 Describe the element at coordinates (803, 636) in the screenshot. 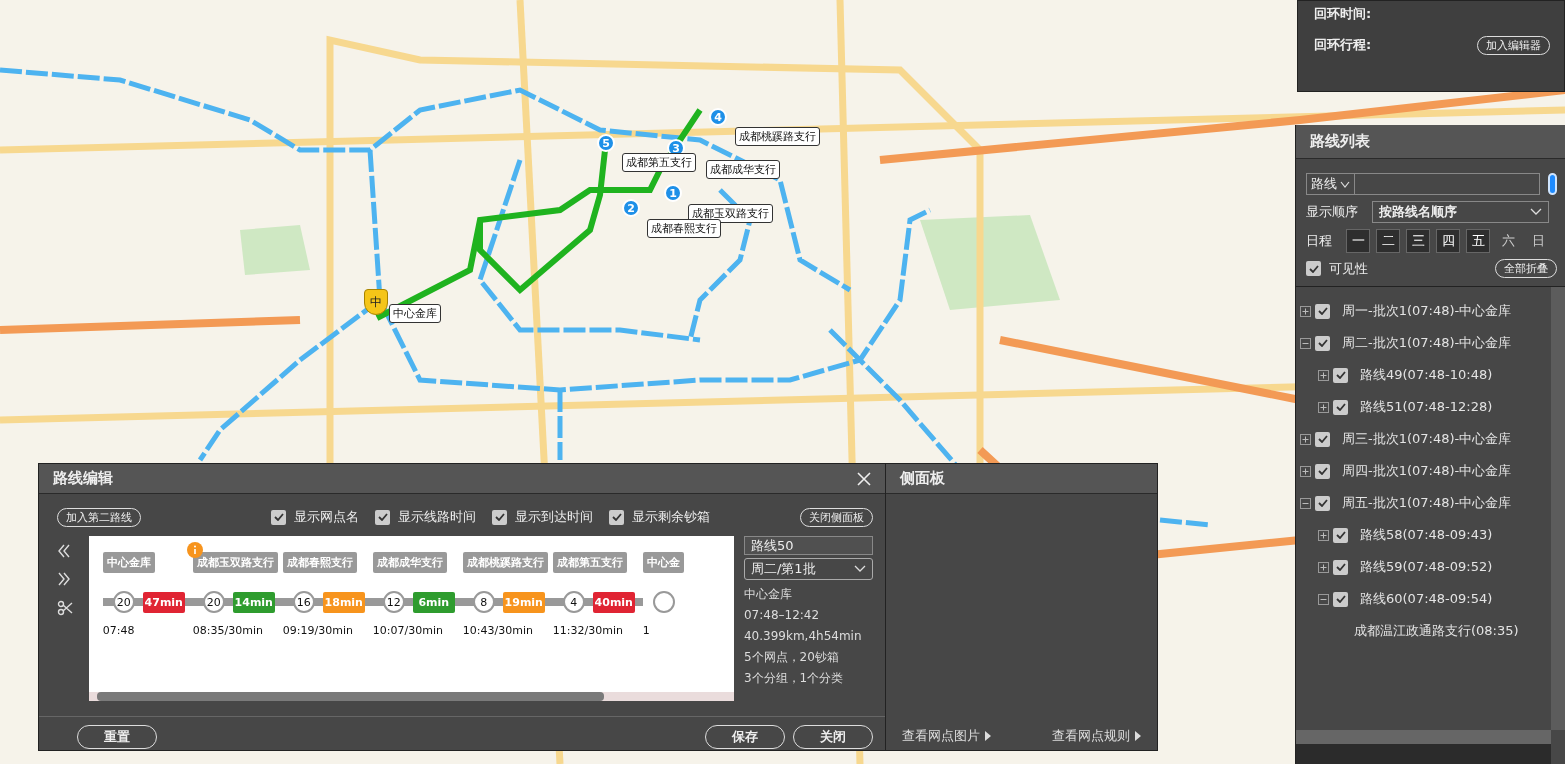

I see `summary-text: 40.399km,4h54min` at that location.